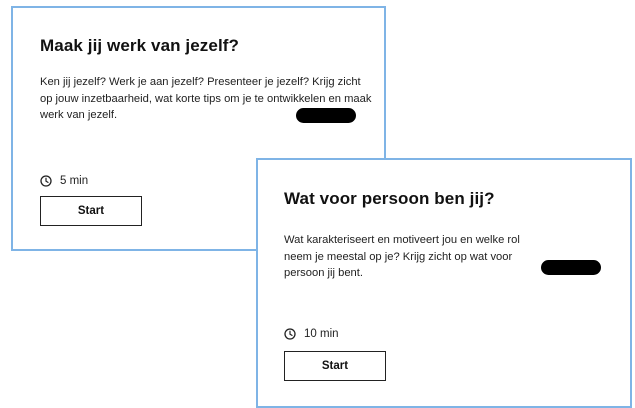 Image resolution: width=635 pixels, height=408 pixels. I want to click on card-title: Maak jij werk van jezelf?, so click(140, 45).